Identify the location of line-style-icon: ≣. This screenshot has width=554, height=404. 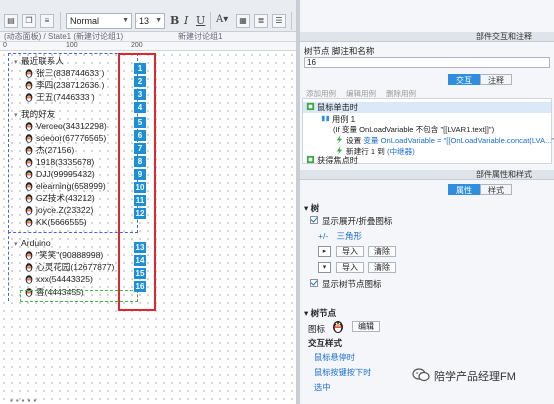
(261, 21).